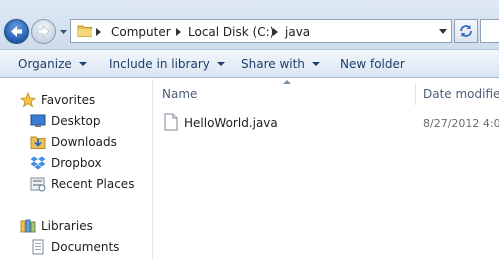 Image resolution: width=499 pixels, height=260 pixels. What do you see at coordinates (141, 32) in the screenshot?
I see `breadcrumb-computer: Computer` at bounding box center [141, 32].